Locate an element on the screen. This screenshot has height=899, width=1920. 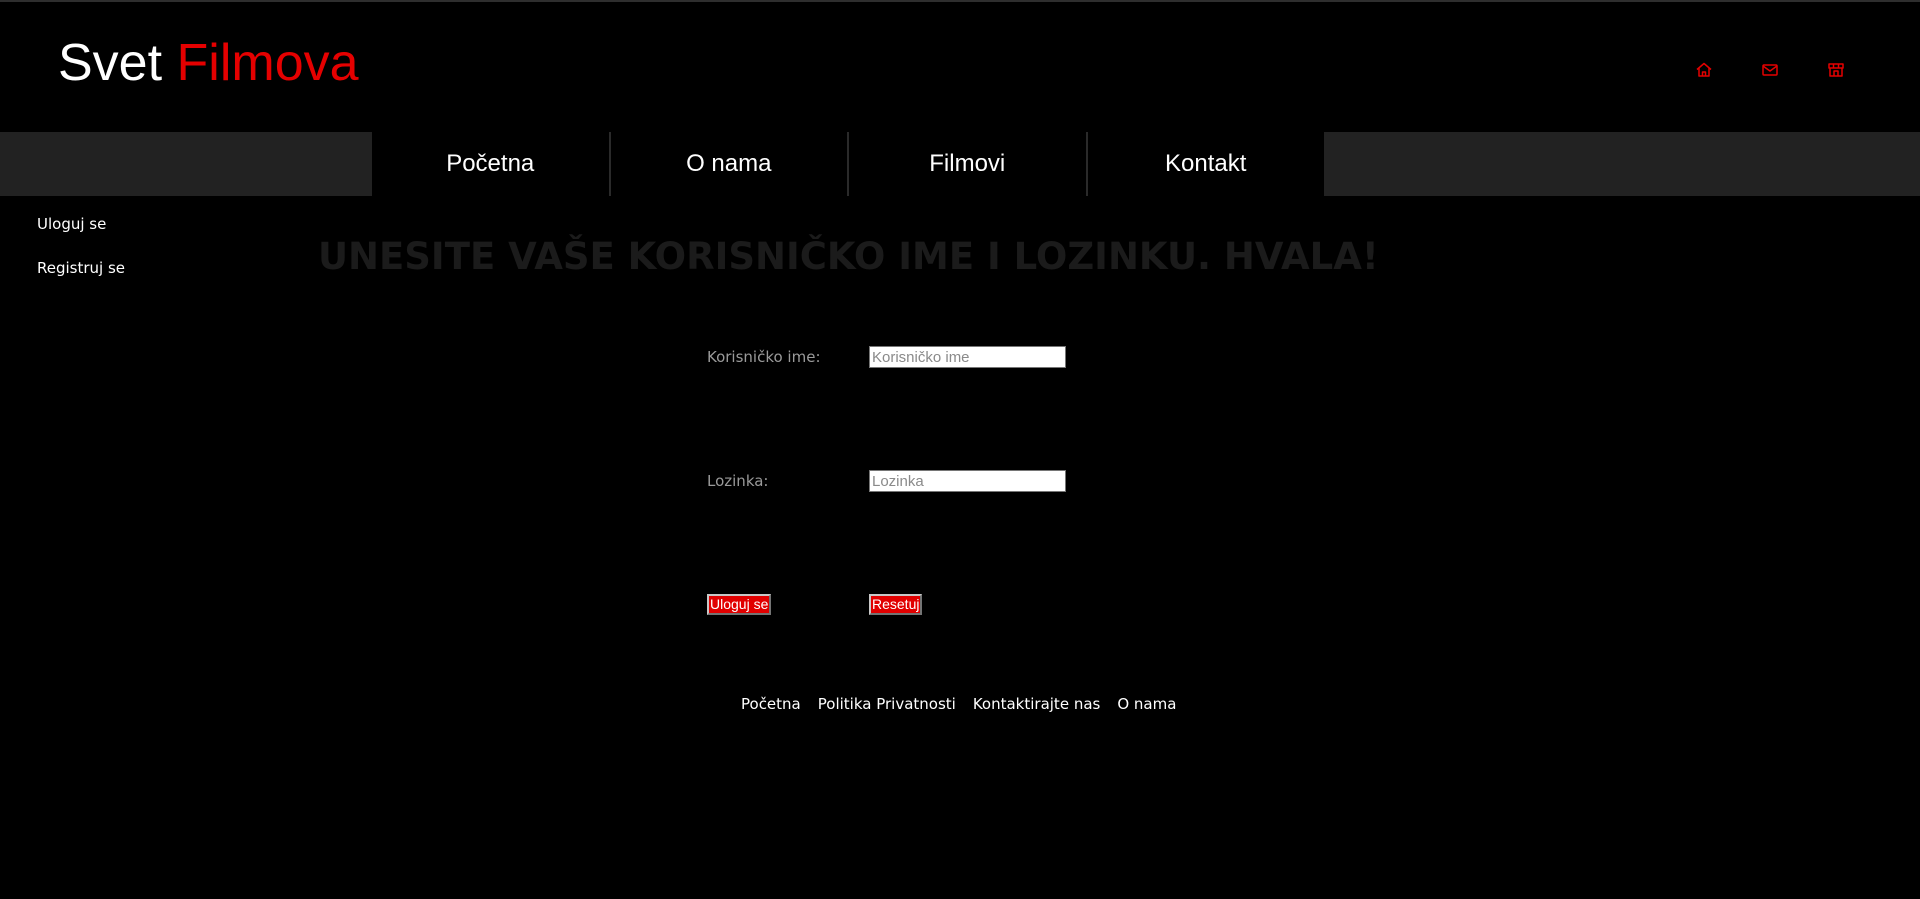
nav-item-filmovi: Filmovi is located at coordinates (968, 164).